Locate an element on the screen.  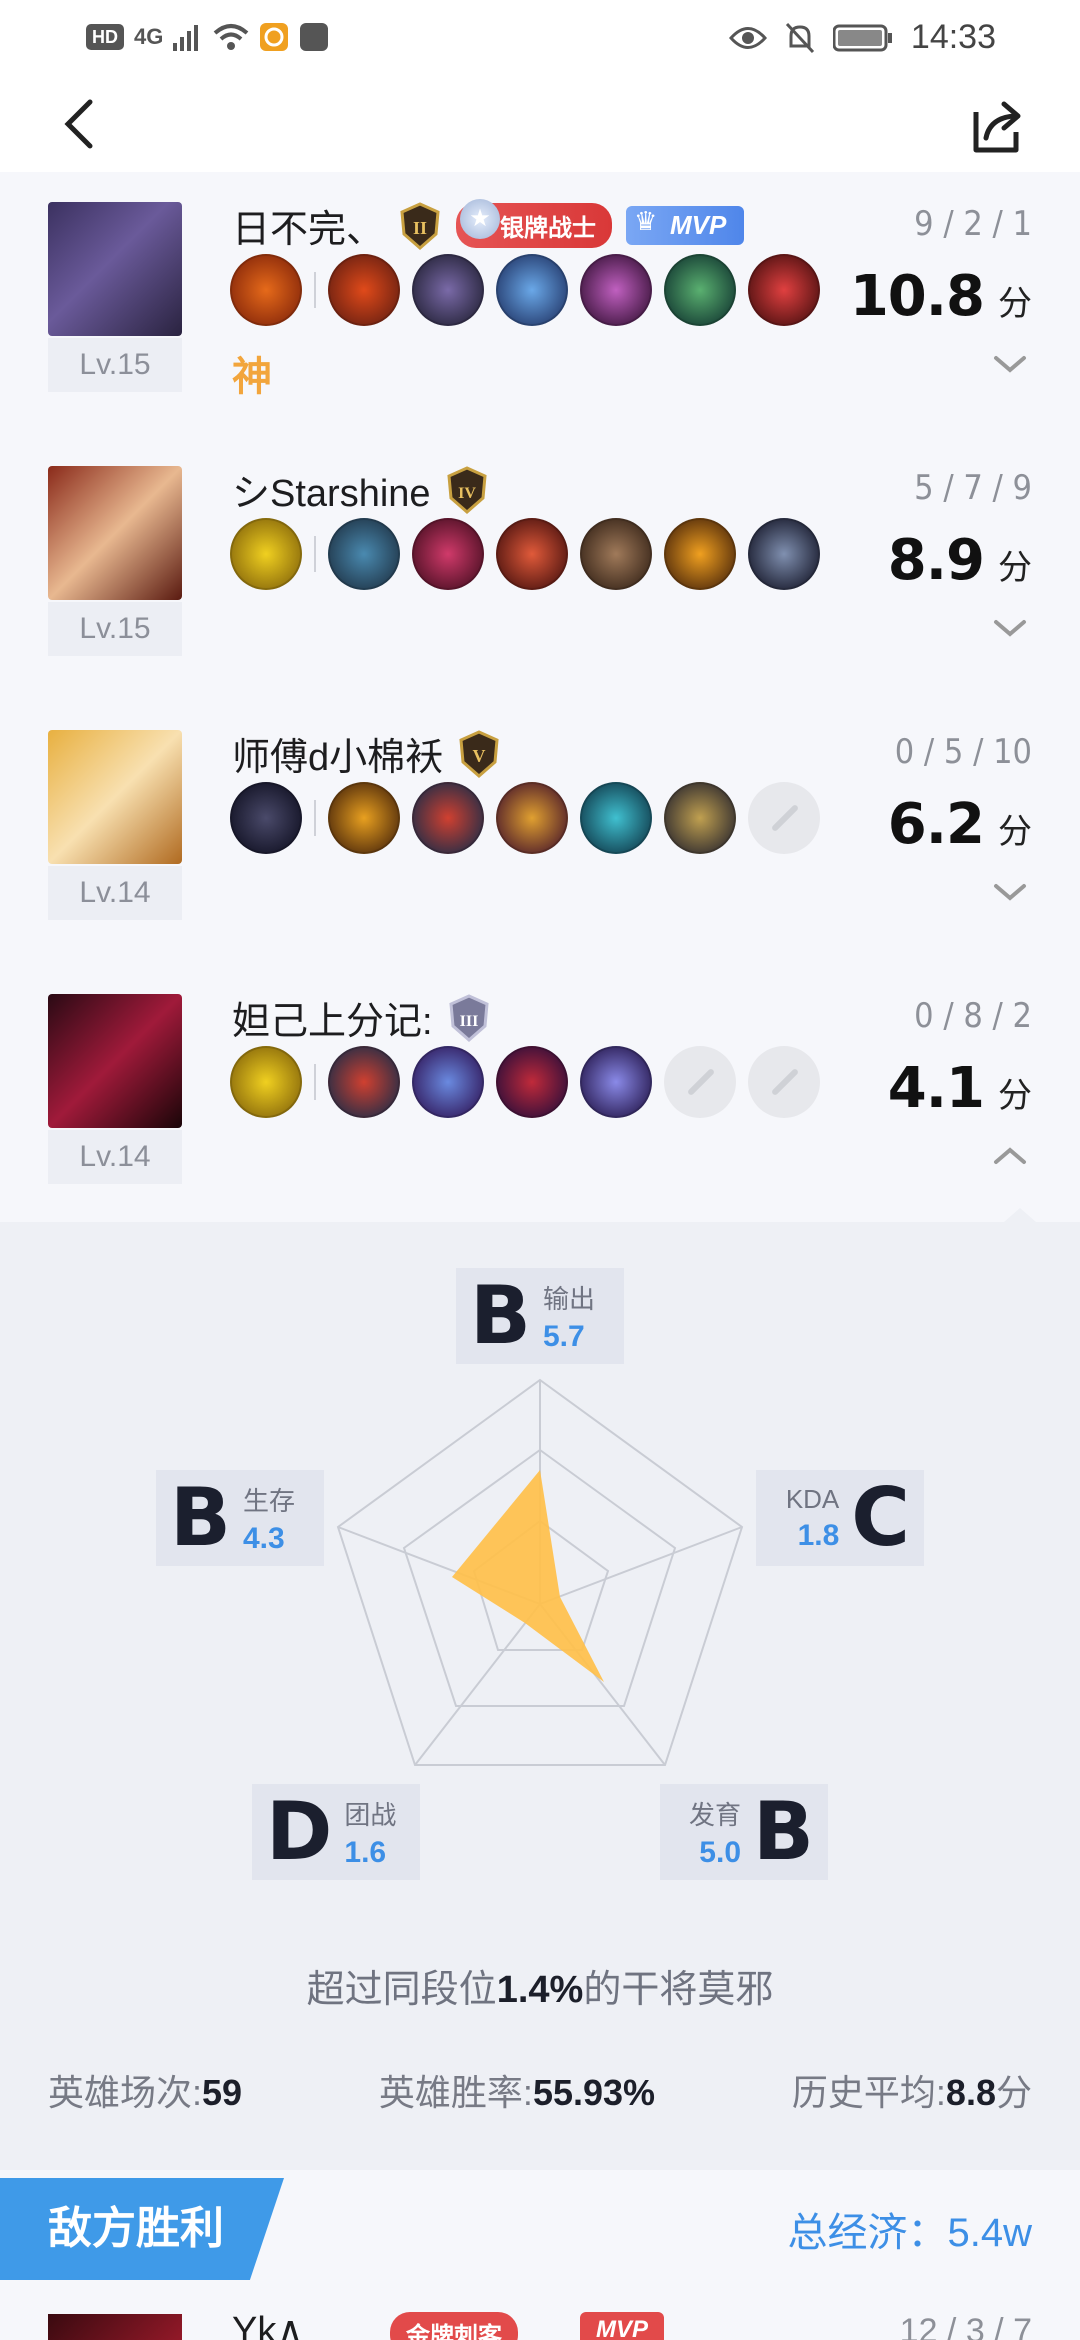
stat-grade: D is located at coordinates (299, 1831).